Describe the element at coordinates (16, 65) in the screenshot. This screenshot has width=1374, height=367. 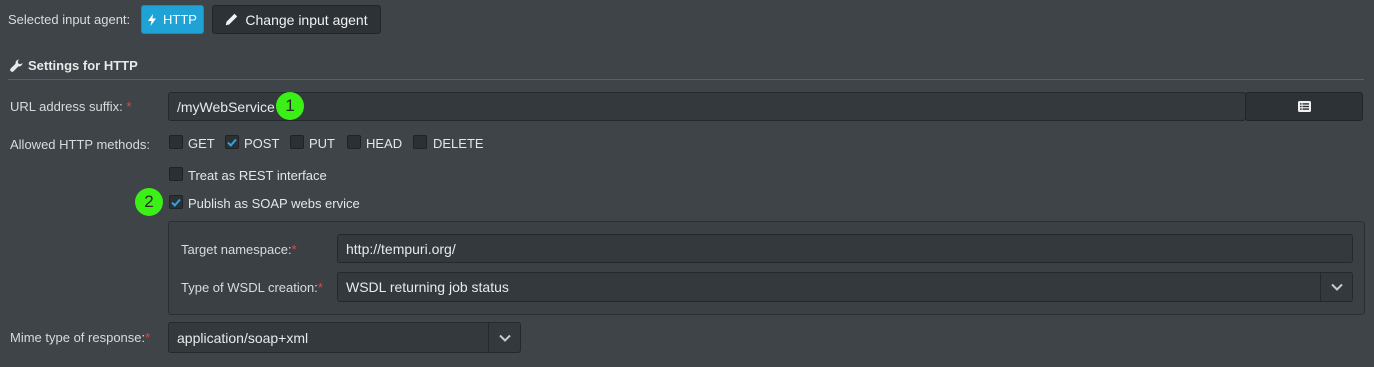
I see `wrench-icon` at that location.